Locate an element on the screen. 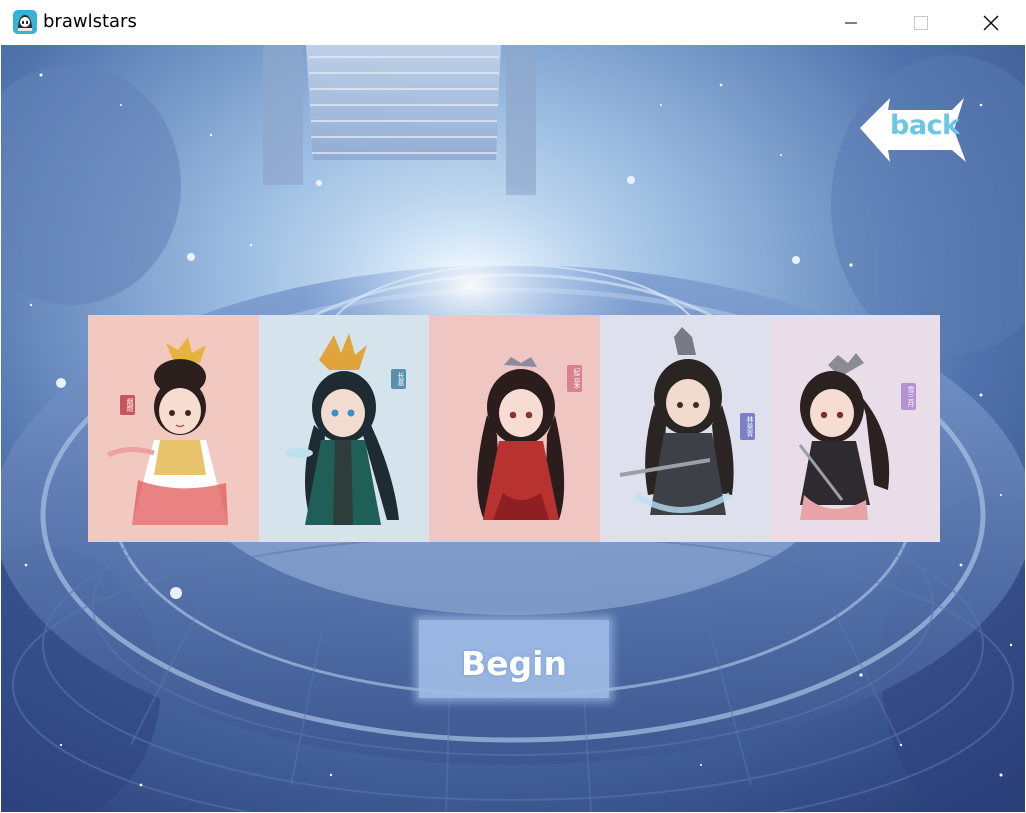 The width and height of the screenshot is (1026, 813). character-name-tag: 长意 is located at coordinates (398, 379).